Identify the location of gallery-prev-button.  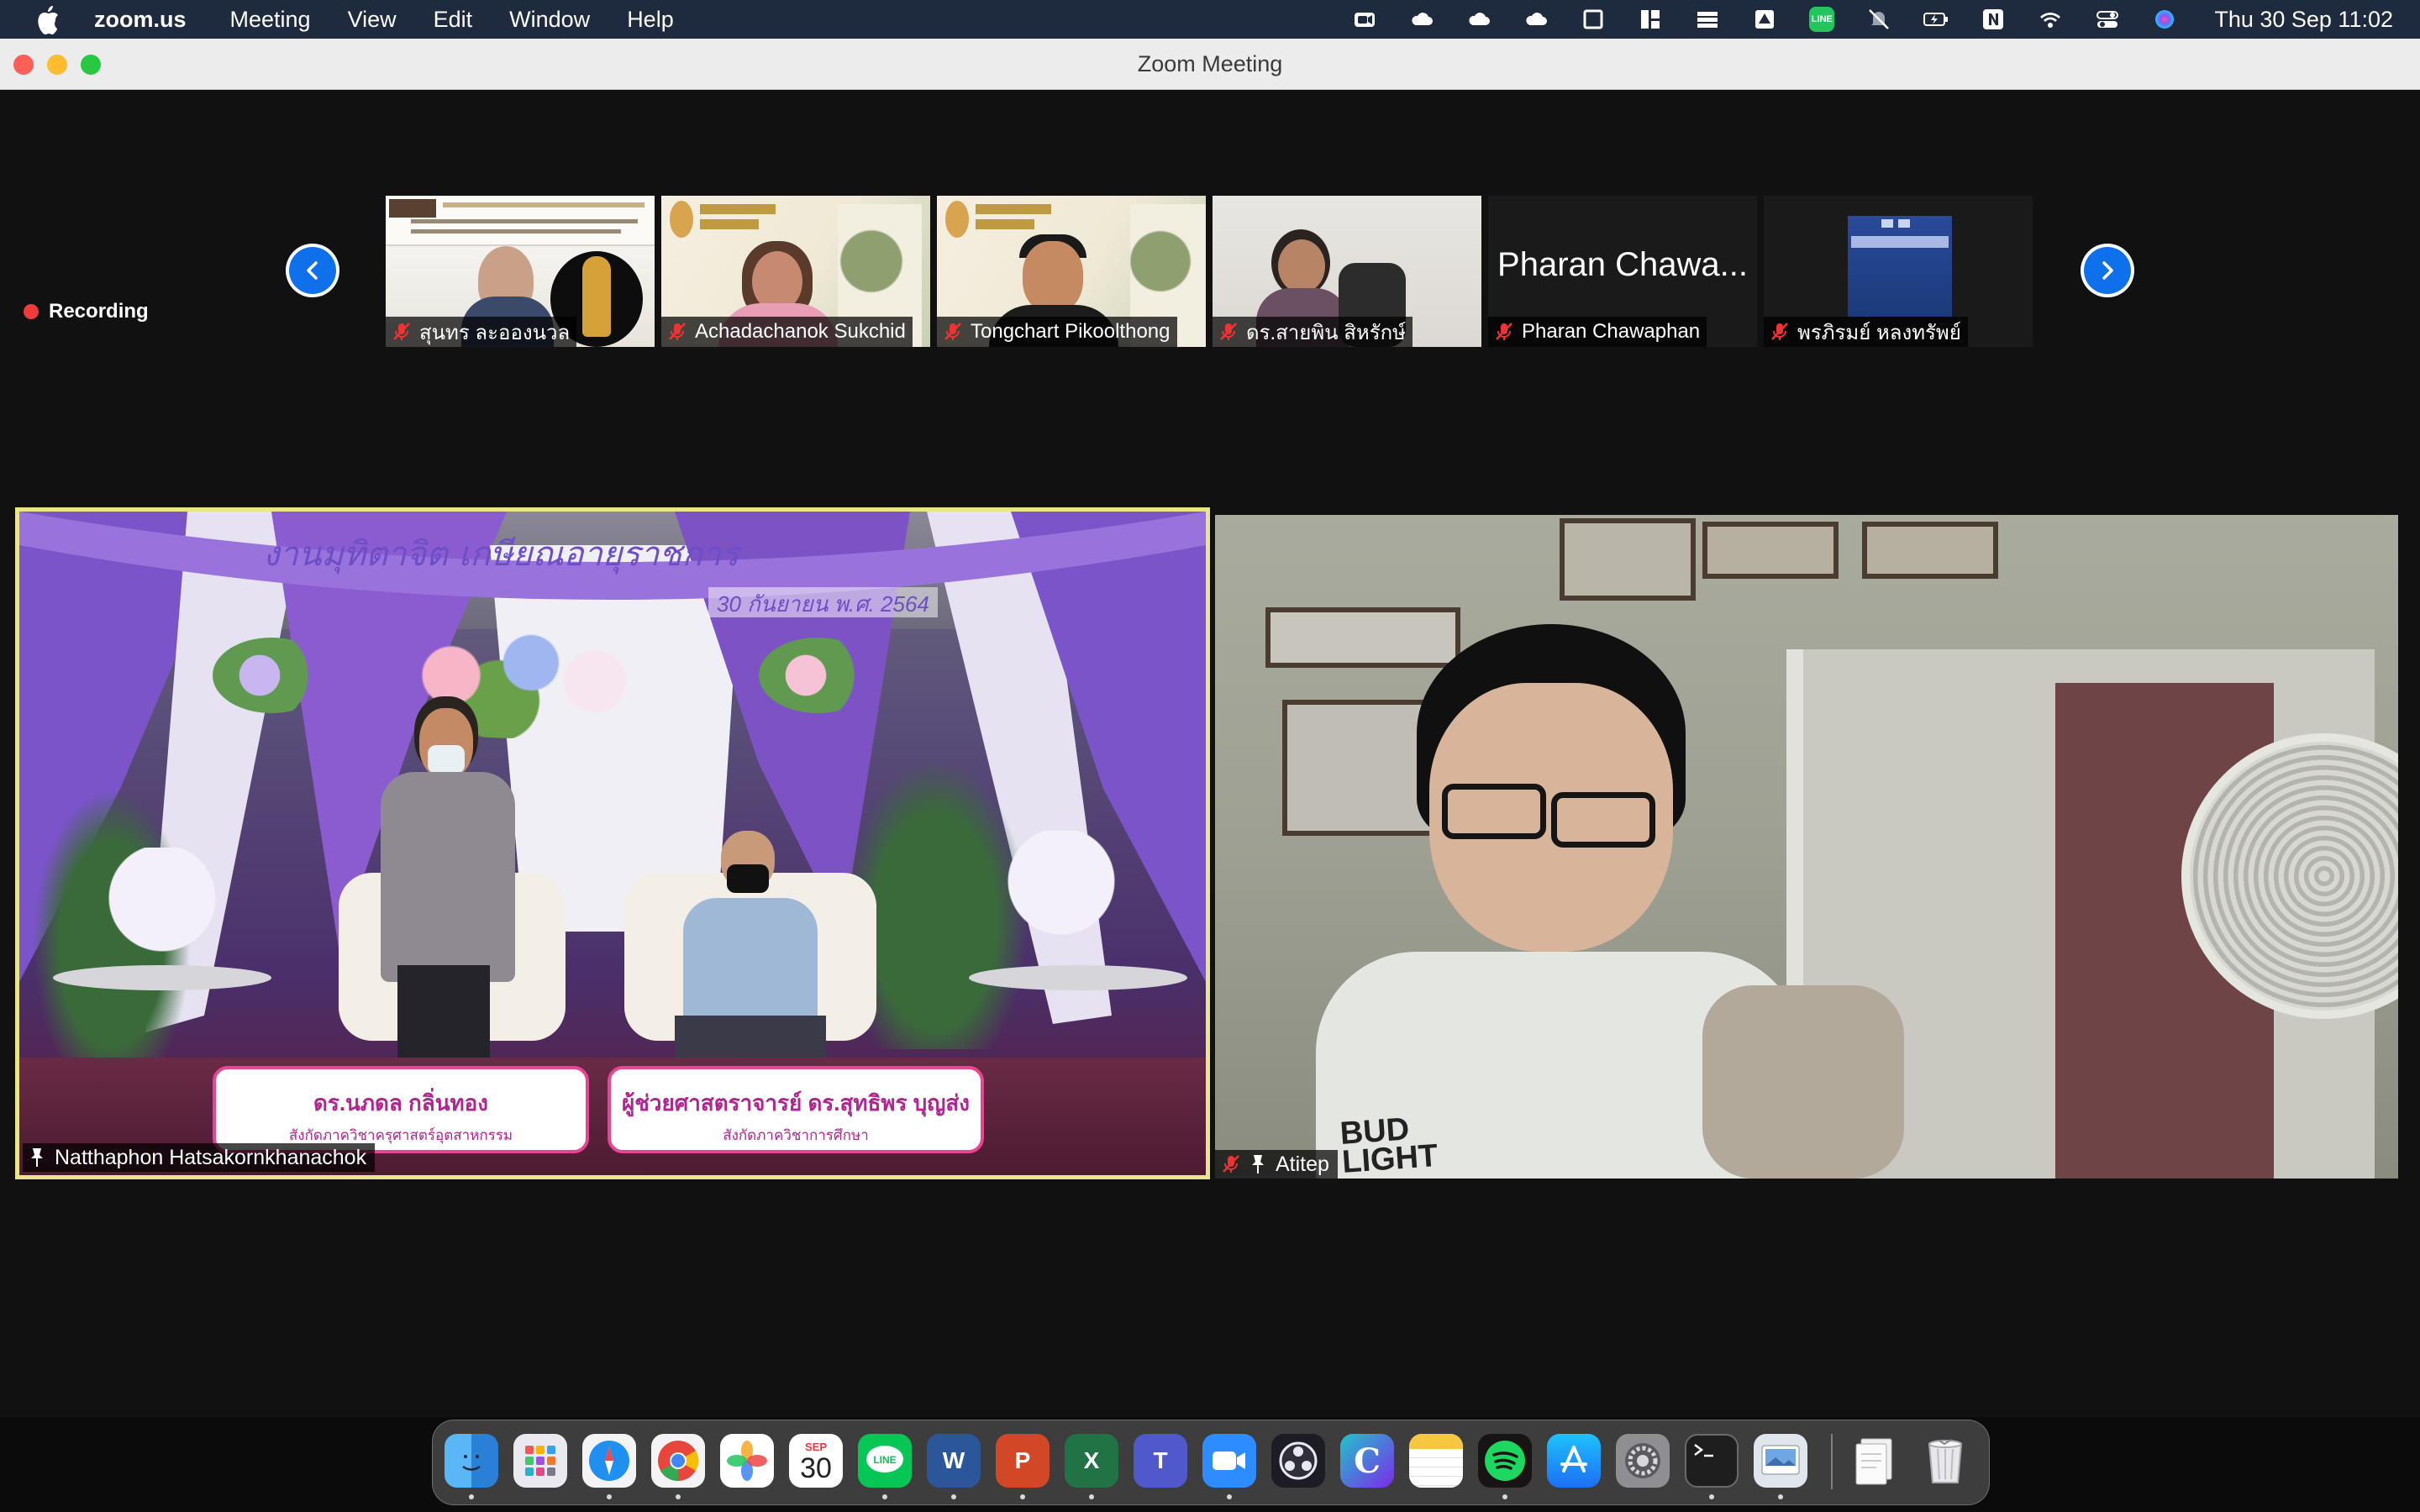
(313, 270).